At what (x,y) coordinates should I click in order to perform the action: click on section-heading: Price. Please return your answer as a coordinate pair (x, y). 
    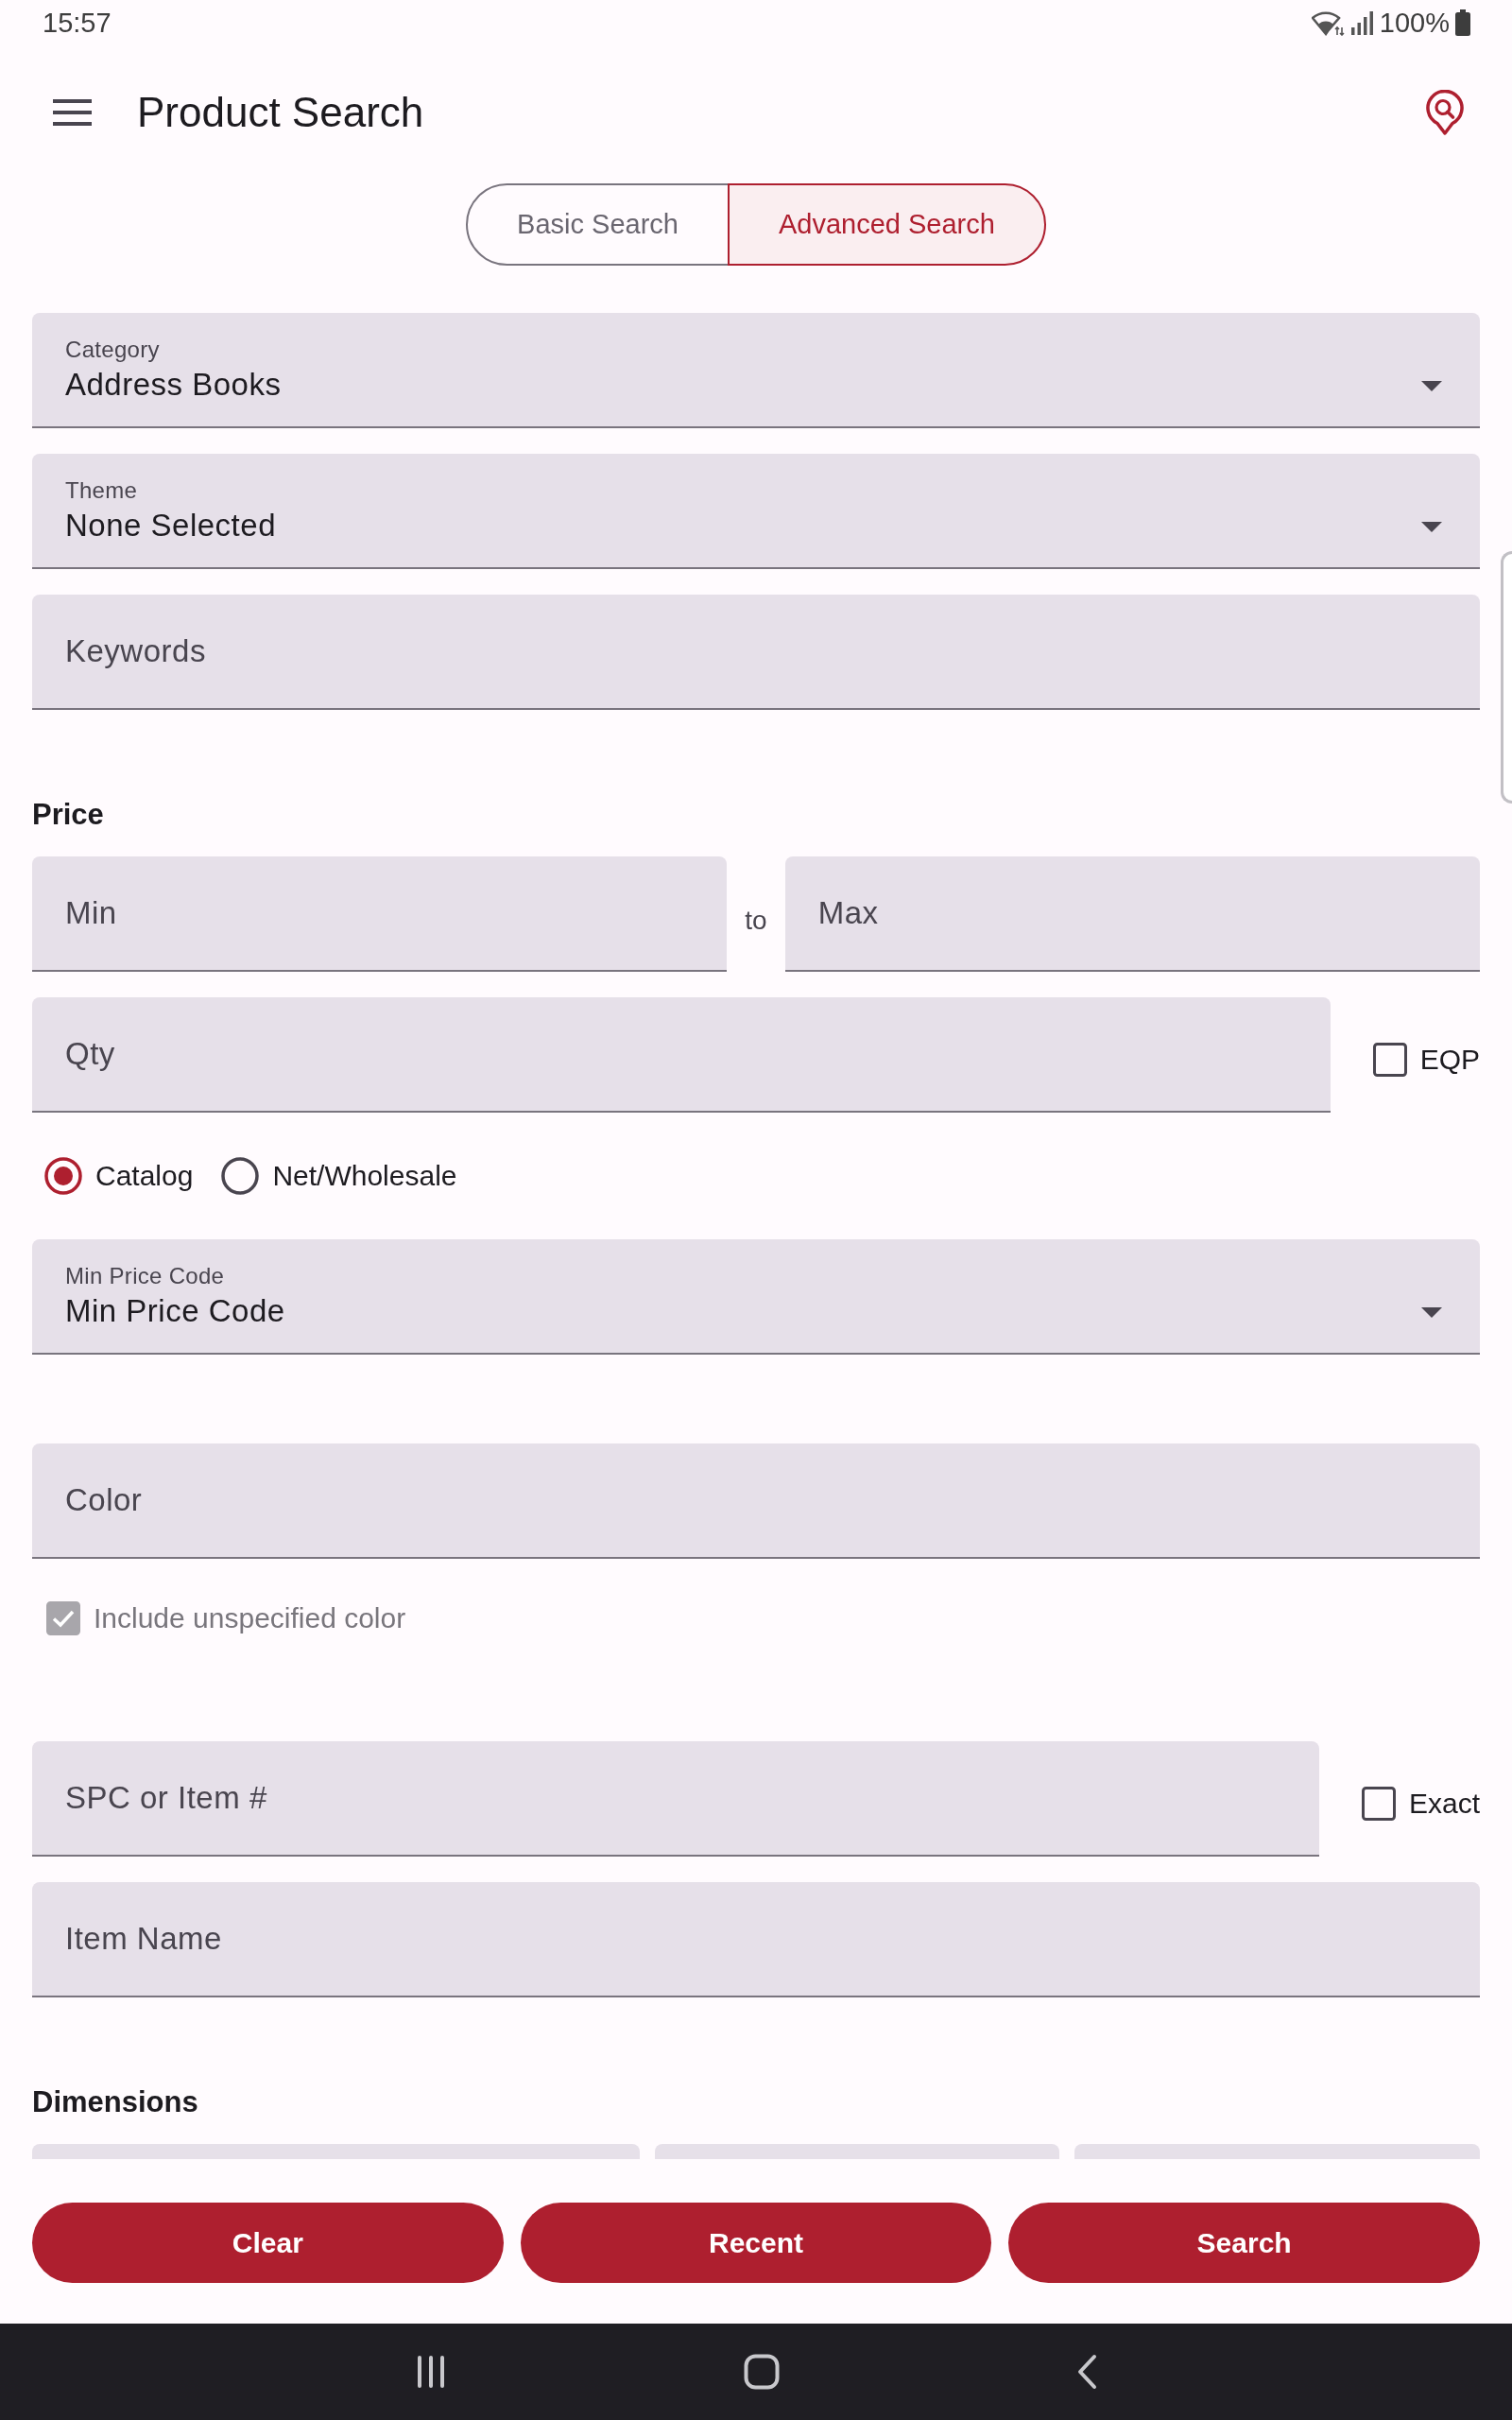
    Looking at the image, I should click on (68, 815).